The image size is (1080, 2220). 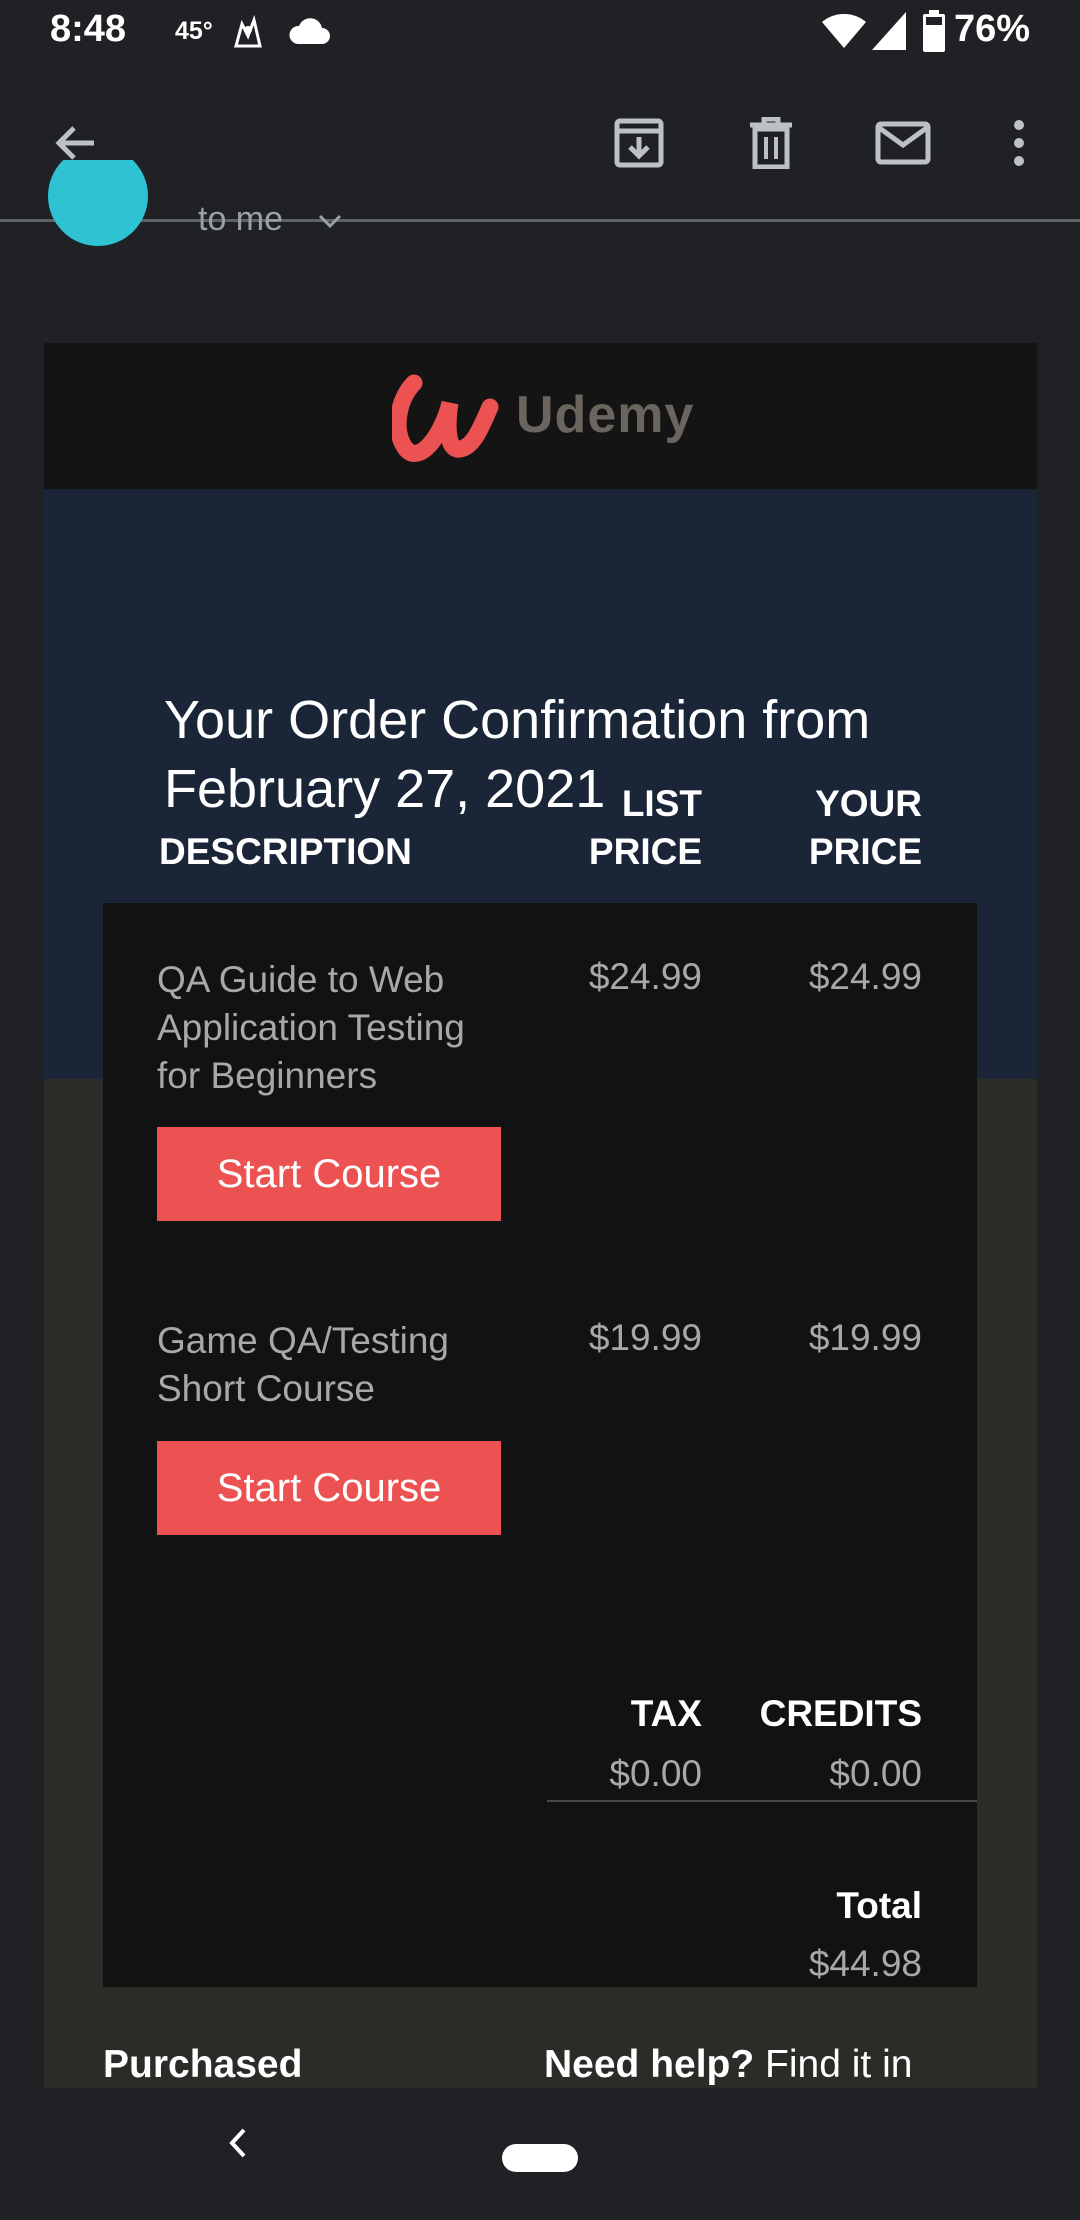 I want to click on total-label: Total, so click(x=879, y=1905).